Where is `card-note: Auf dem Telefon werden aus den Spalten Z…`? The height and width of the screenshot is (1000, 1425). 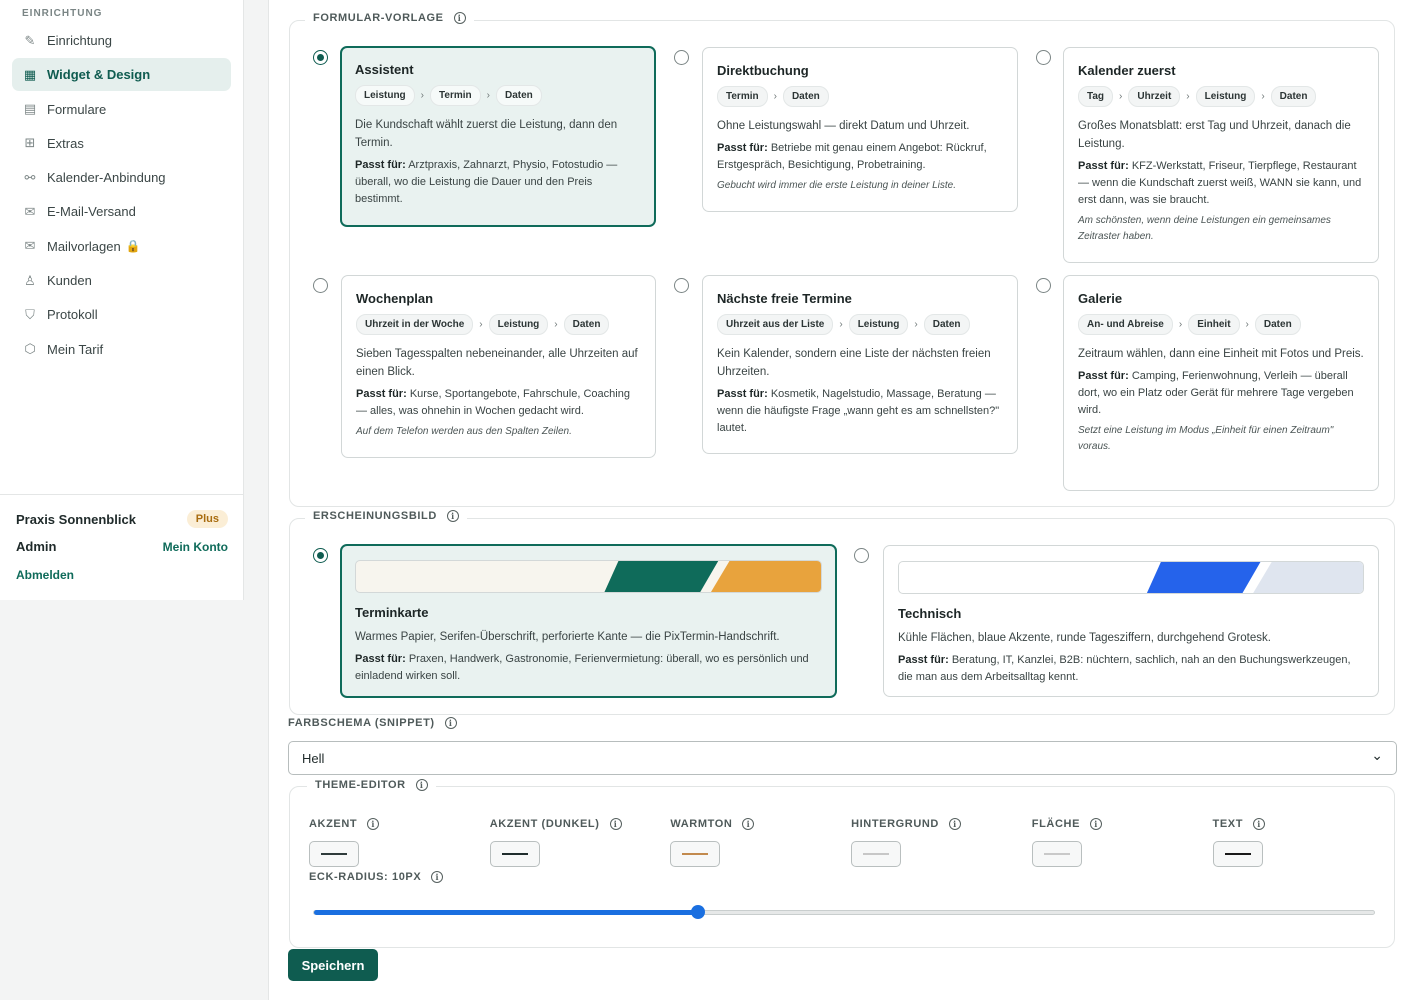 card-note: Auf dem Telefon werden aus den Spalten Z… is located at coordinates (464, 431).